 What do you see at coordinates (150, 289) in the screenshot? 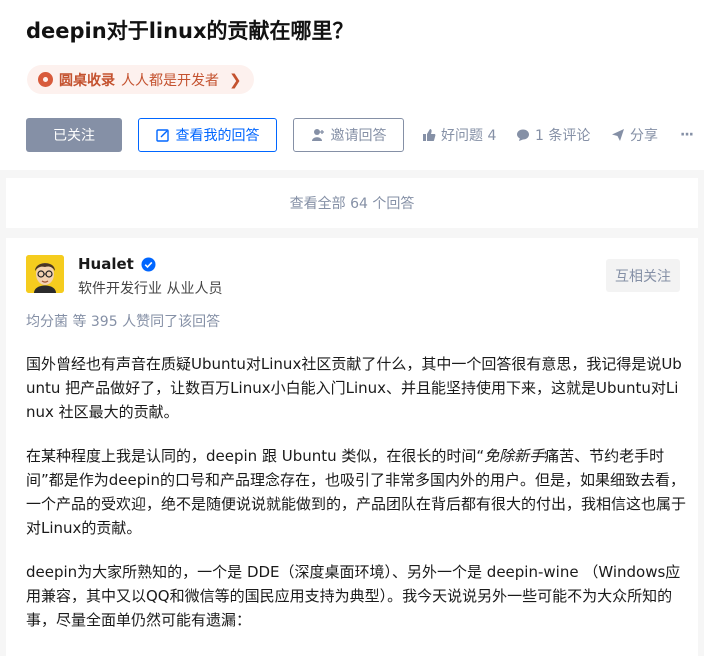
I see `author-headline: 软件开发行业 从业人员` at bounding box center [150, 289].